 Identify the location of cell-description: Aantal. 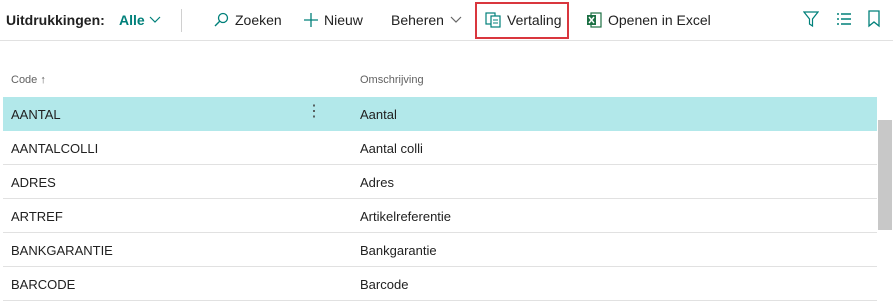
(378, 114).